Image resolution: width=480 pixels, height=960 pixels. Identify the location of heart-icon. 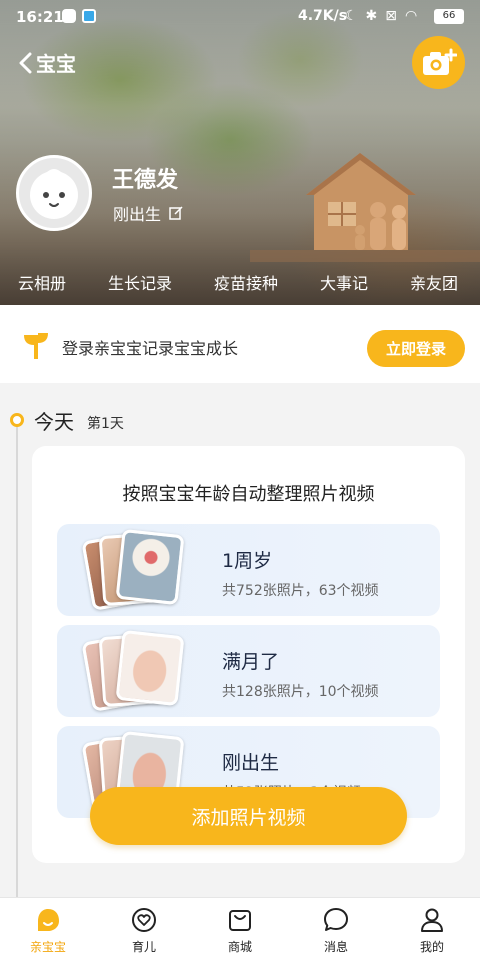
(144, 920).